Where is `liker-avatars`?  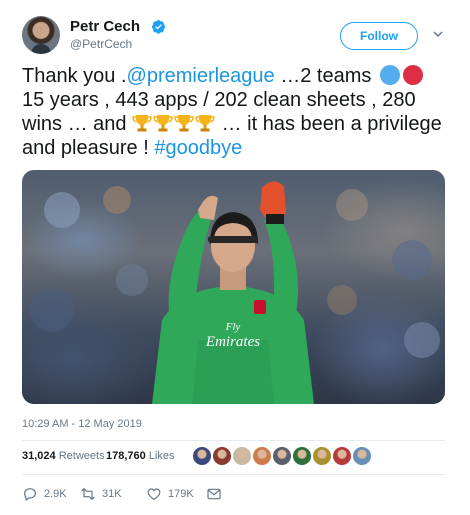 liker-avatars is located at coordinates (292, 456).